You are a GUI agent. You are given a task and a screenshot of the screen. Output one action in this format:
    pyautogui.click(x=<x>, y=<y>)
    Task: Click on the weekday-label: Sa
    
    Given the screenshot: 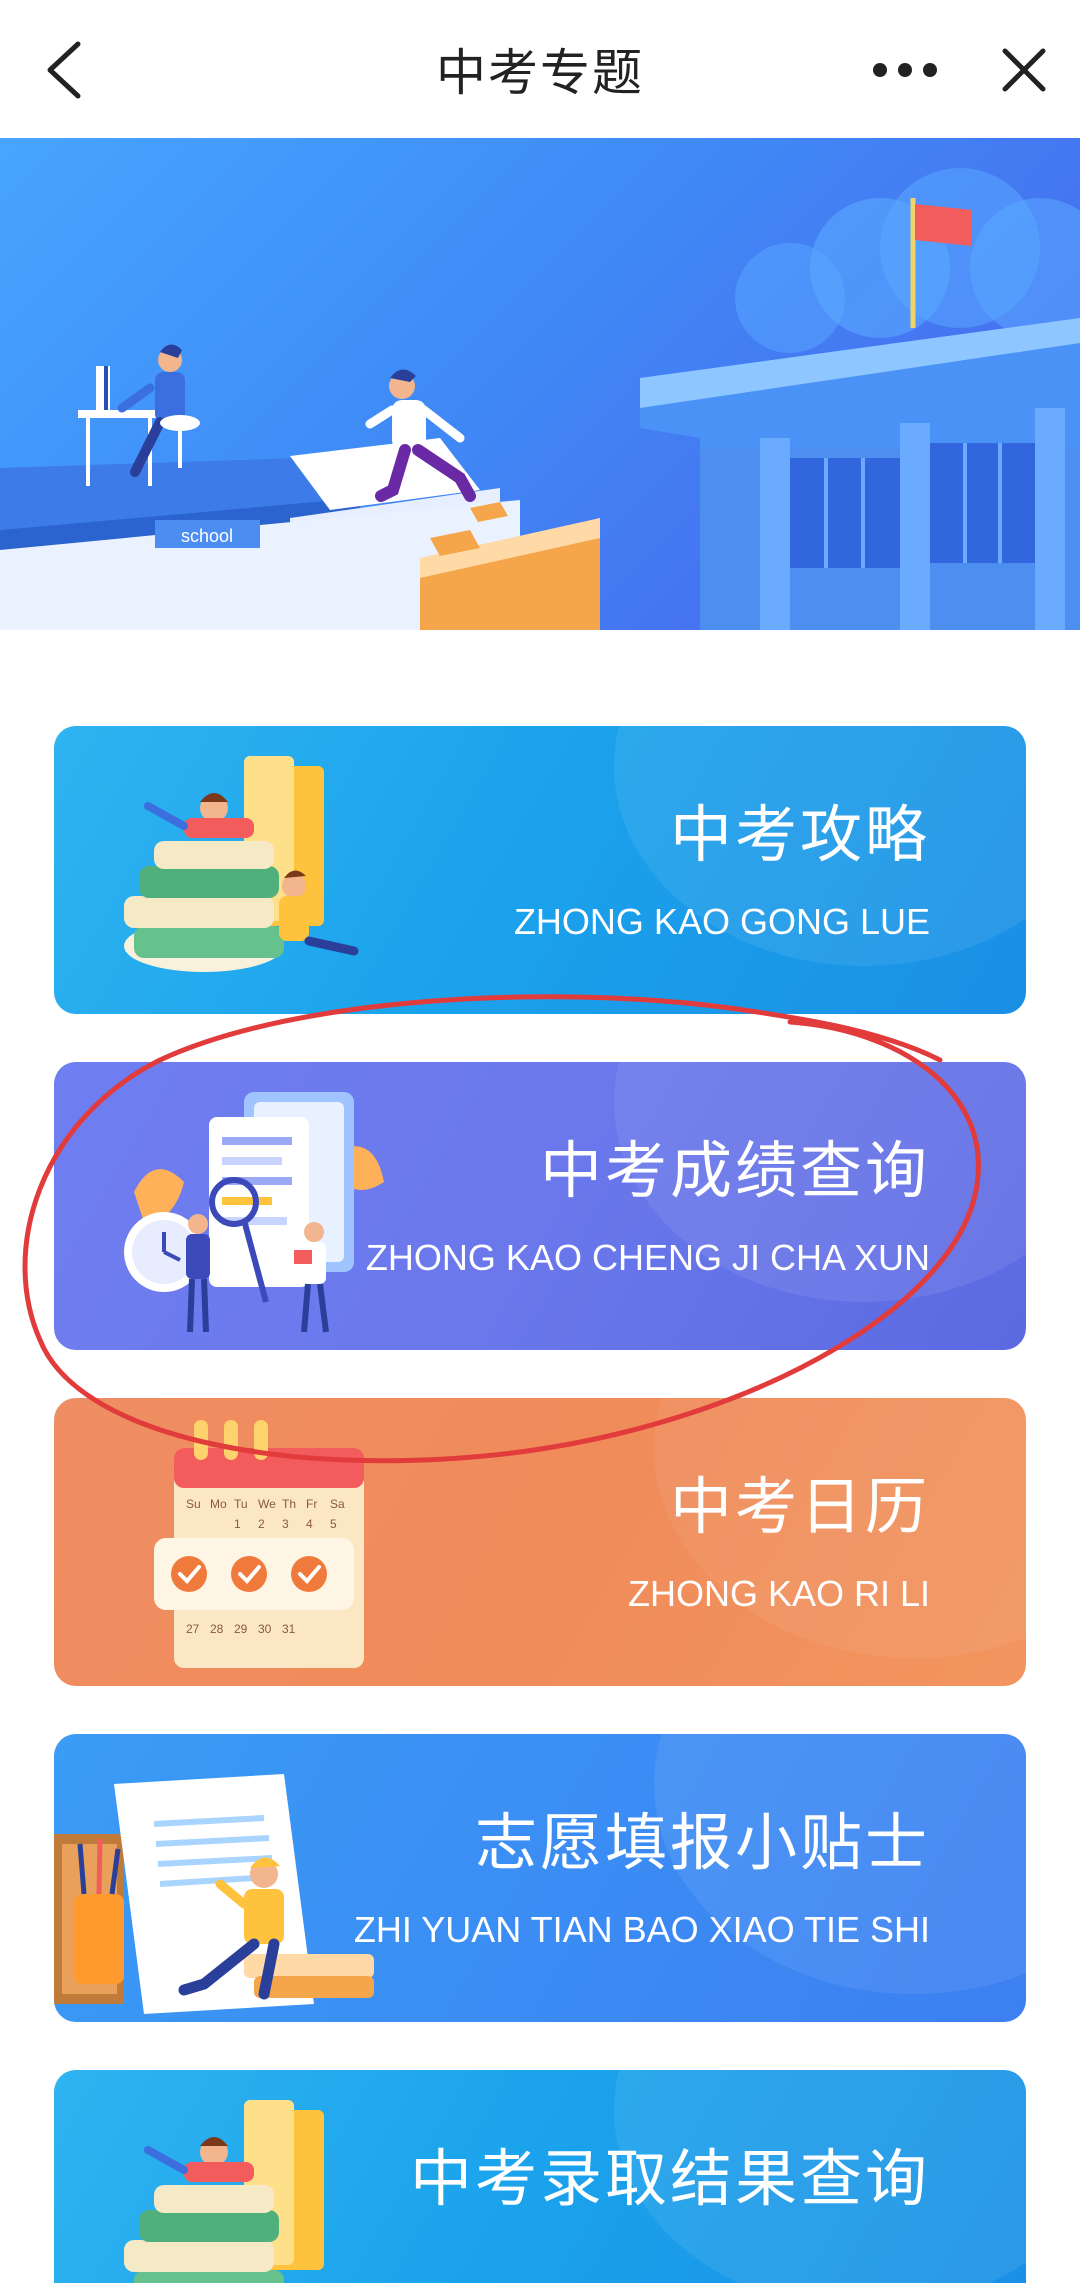 What is the action you would take?
    pyautogui.click(x=337, y=1504)
    